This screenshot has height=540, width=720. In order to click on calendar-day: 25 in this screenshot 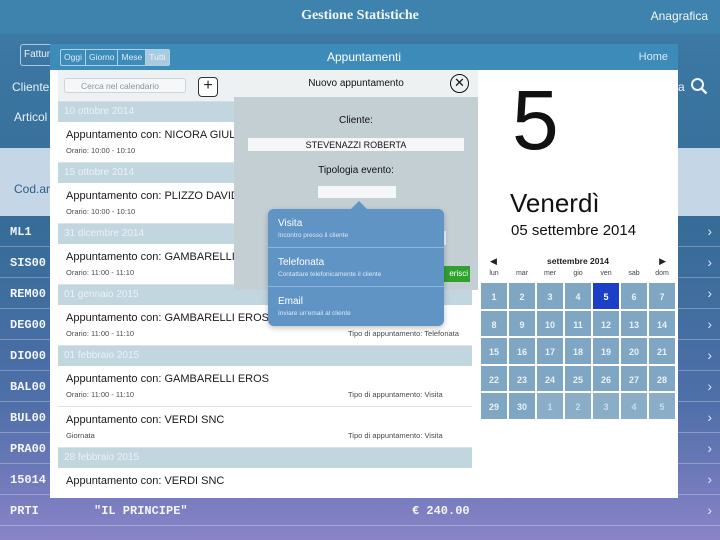, I will do `click(578, 378)`.